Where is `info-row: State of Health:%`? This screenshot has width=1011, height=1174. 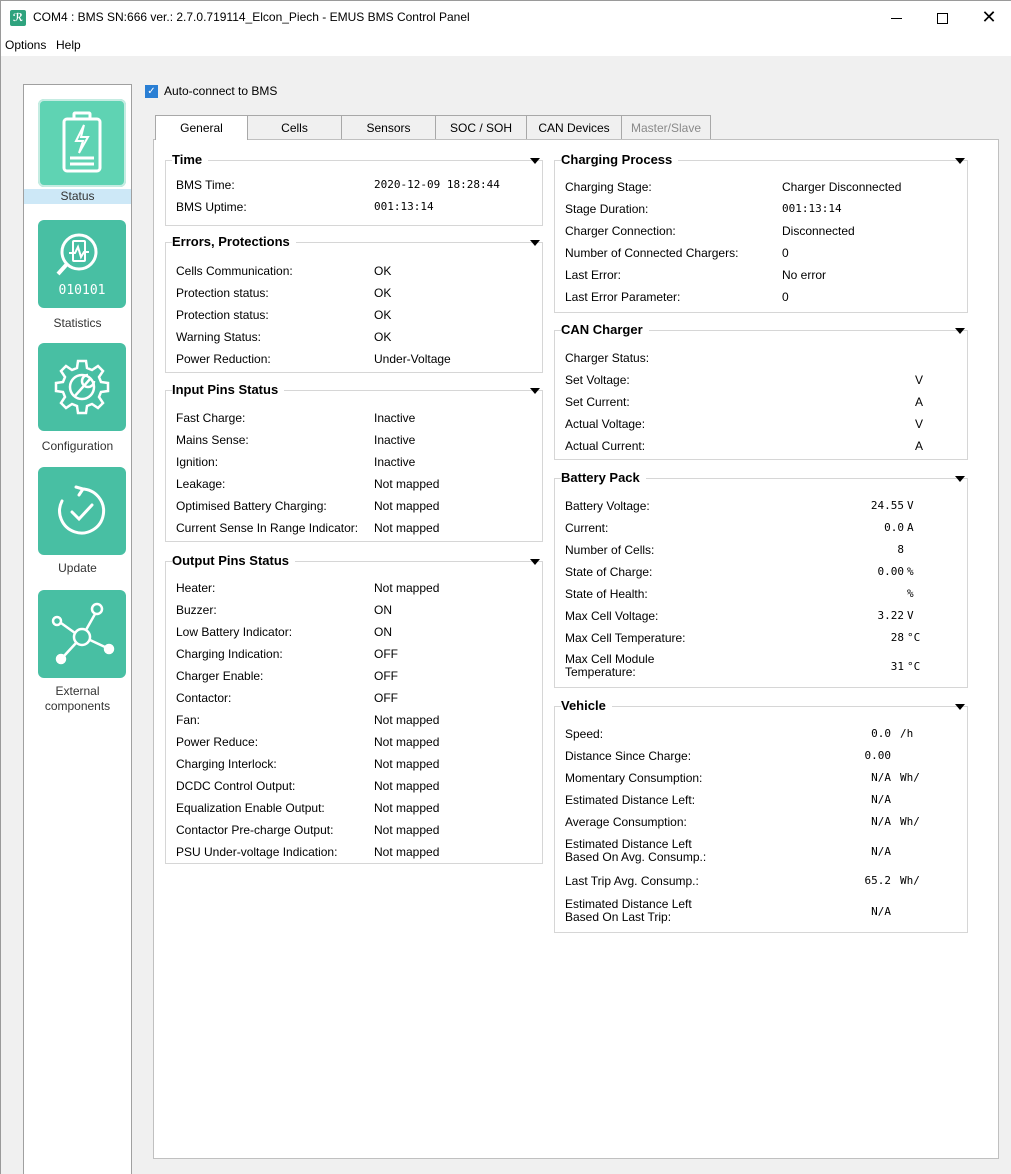 info-row: State of Health:% is located at coordinates (763, 594).